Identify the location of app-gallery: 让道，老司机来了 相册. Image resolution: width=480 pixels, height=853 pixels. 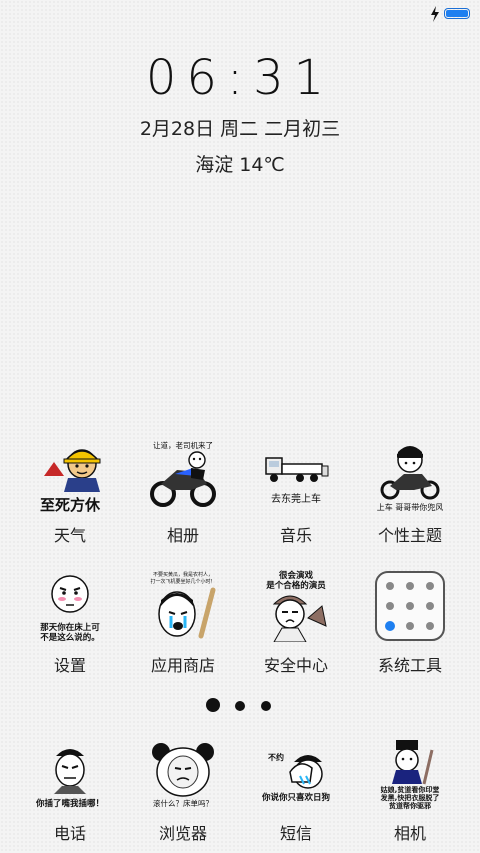
(183, 495).